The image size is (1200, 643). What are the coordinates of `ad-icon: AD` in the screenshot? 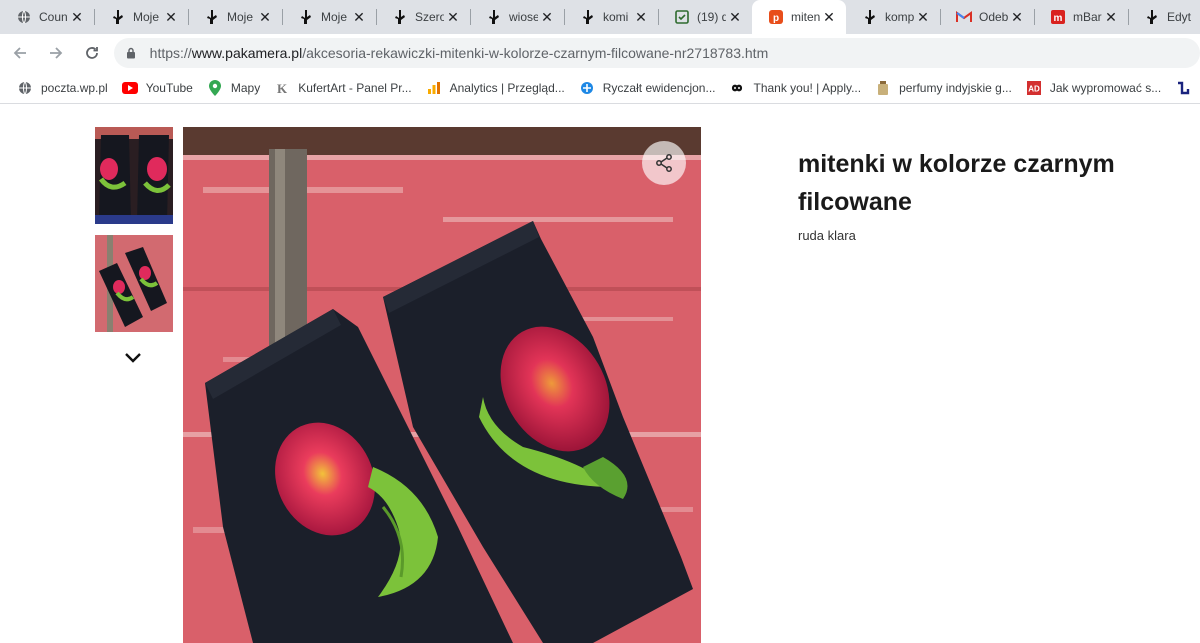 It's located at (1034, 88).